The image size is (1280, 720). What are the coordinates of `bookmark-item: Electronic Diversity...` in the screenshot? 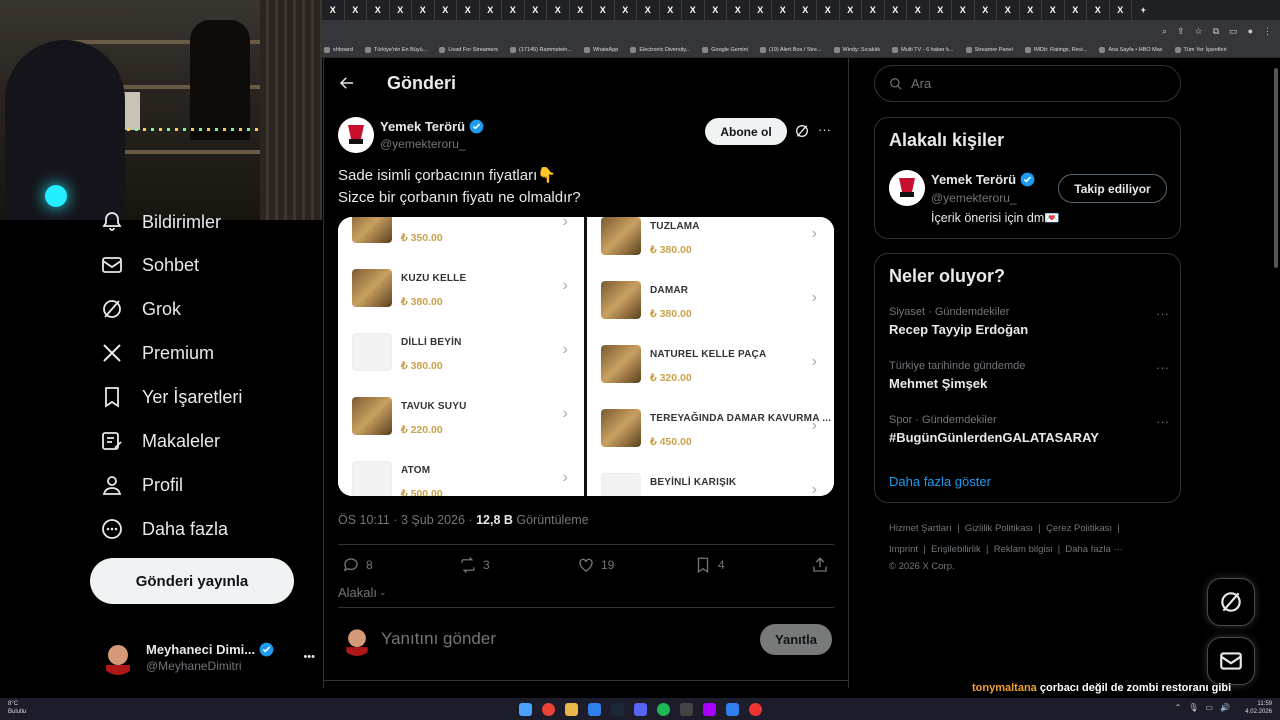 It's located at (660, 49).